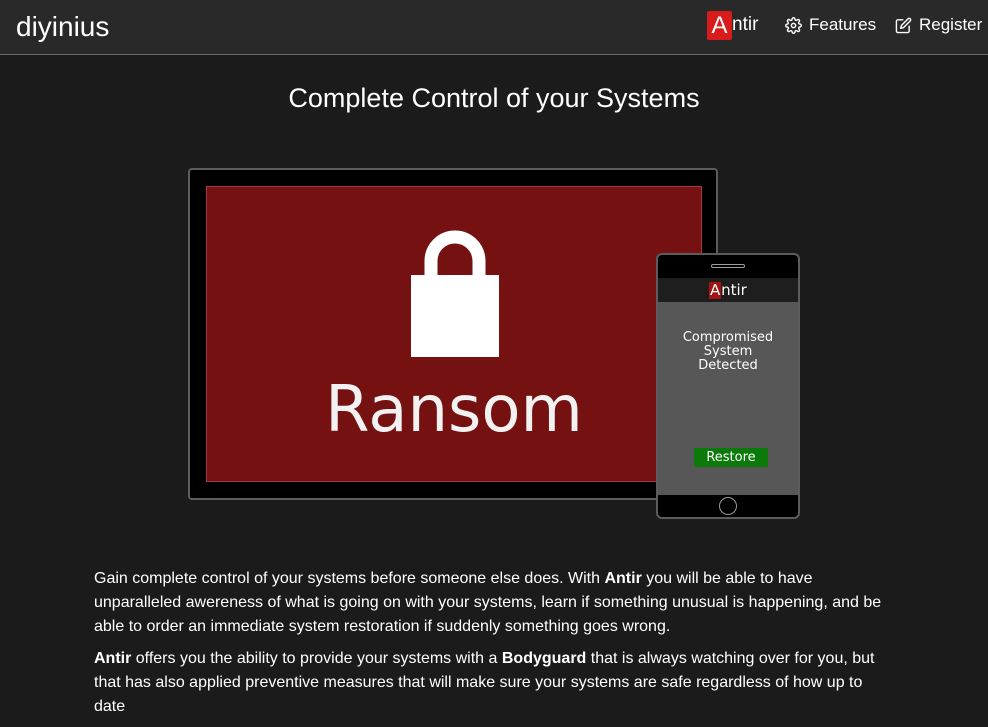 The height and width of the screenshot is (727, 988). Describe the element at coordinates (494, 27) in the screenshot. I see `top-navbar: diyinius Antir Features Register` at that location.